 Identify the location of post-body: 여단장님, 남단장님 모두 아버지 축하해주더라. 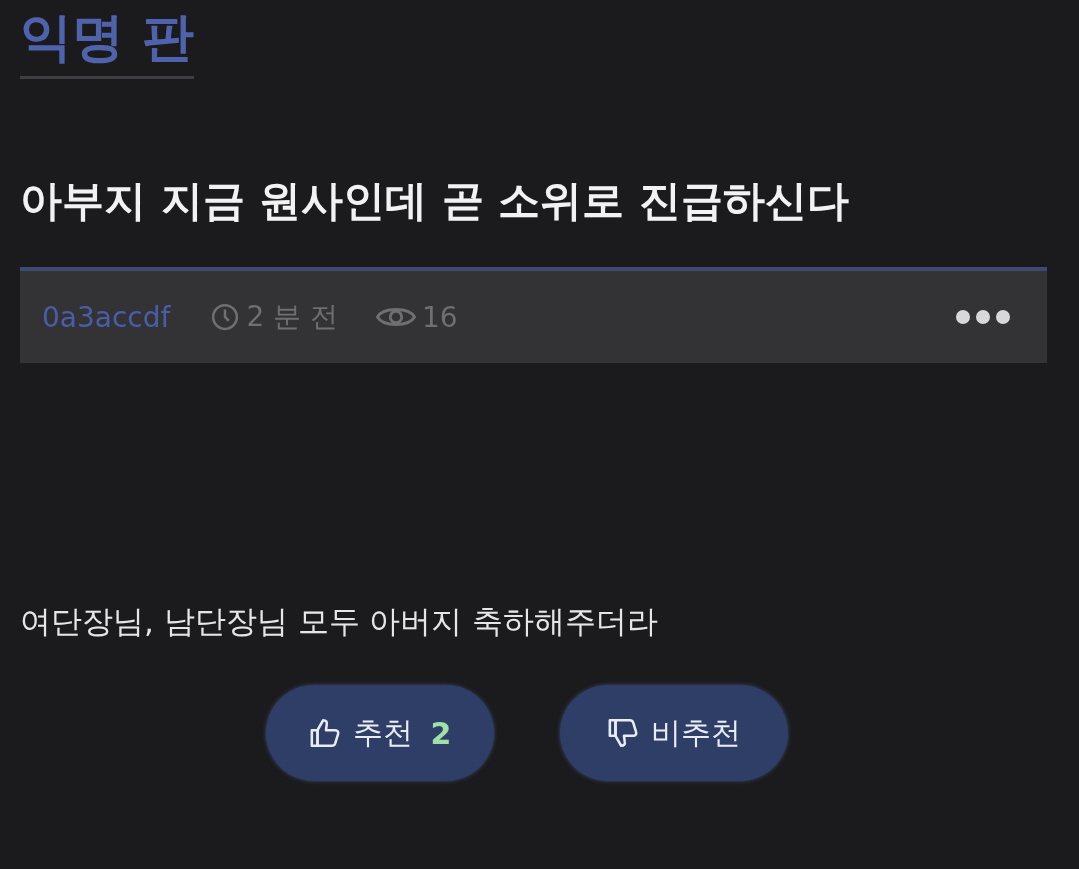
(340, 621).